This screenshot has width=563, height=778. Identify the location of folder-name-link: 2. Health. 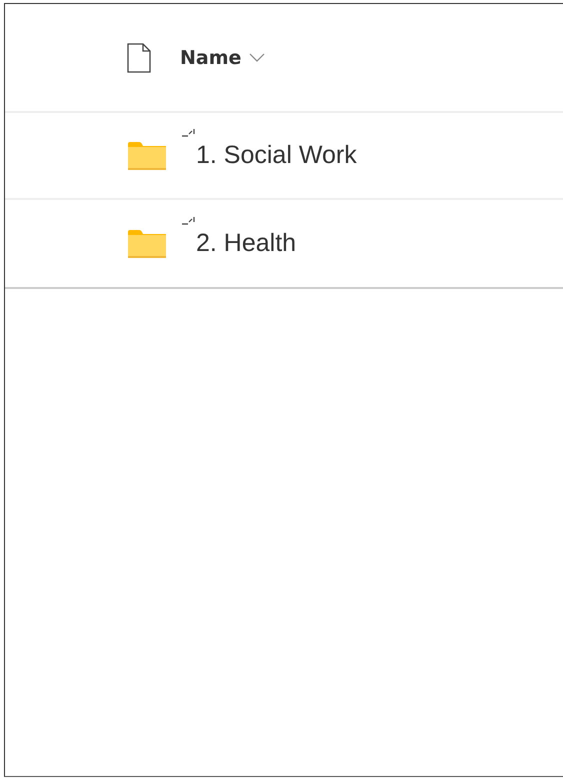
(246, 243).